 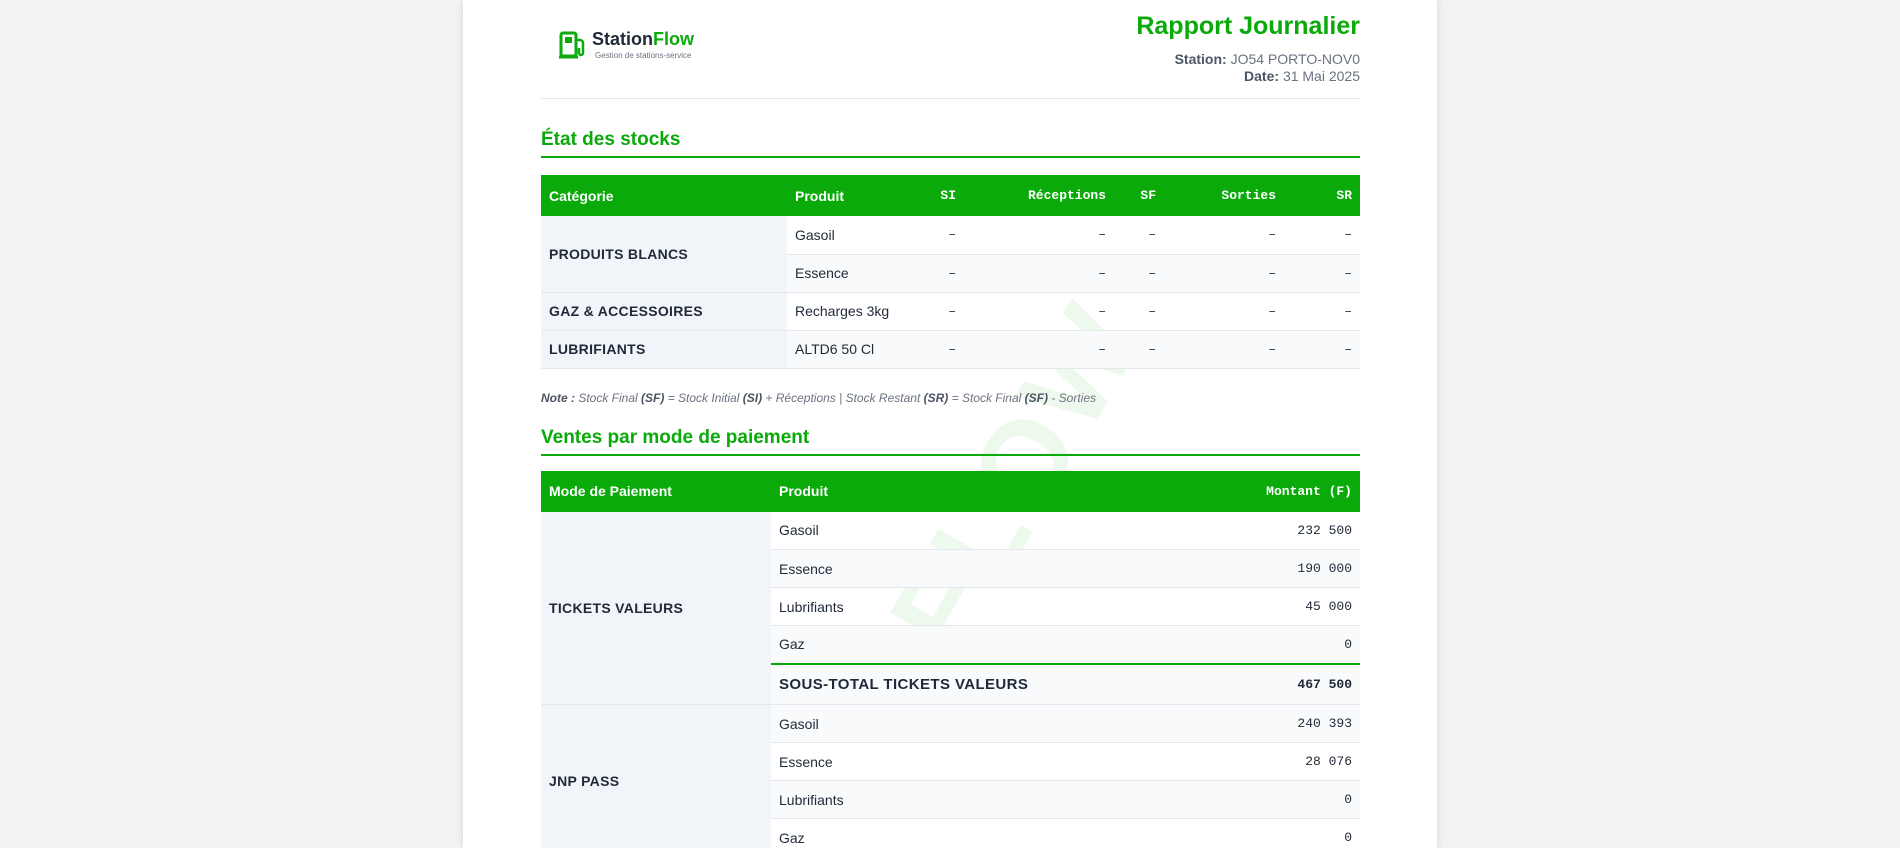 What do you see at coordinates (664, 311) in the screenshot?
I see `category-cell: GAZ & ACCESSOIRES` at bounding box center [664, 311].